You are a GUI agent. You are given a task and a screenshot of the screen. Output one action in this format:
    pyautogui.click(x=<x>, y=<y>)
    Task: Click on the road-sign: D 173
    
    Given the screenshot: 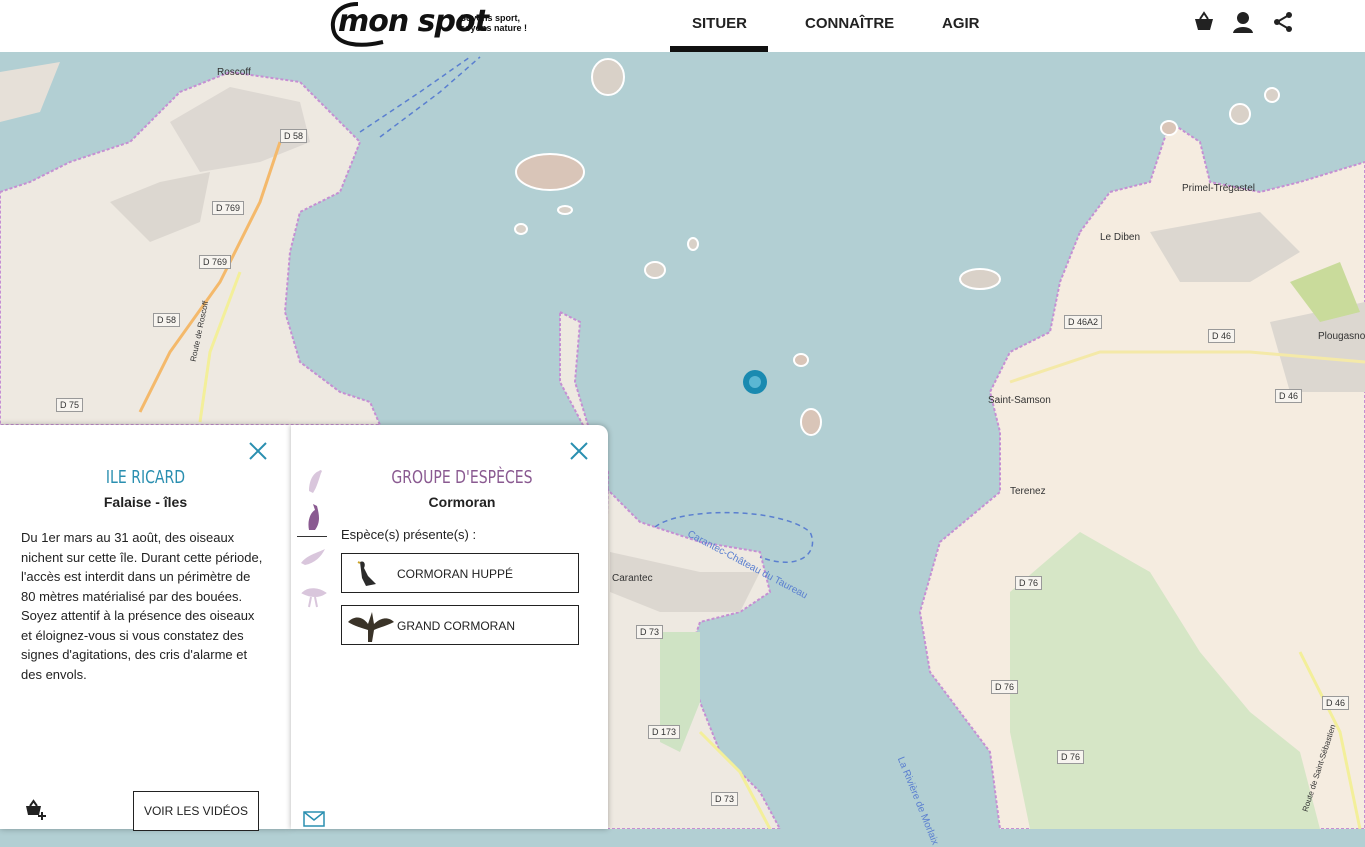 What is the action you would take?
    pyautogui.click(x=664, y=732)
    